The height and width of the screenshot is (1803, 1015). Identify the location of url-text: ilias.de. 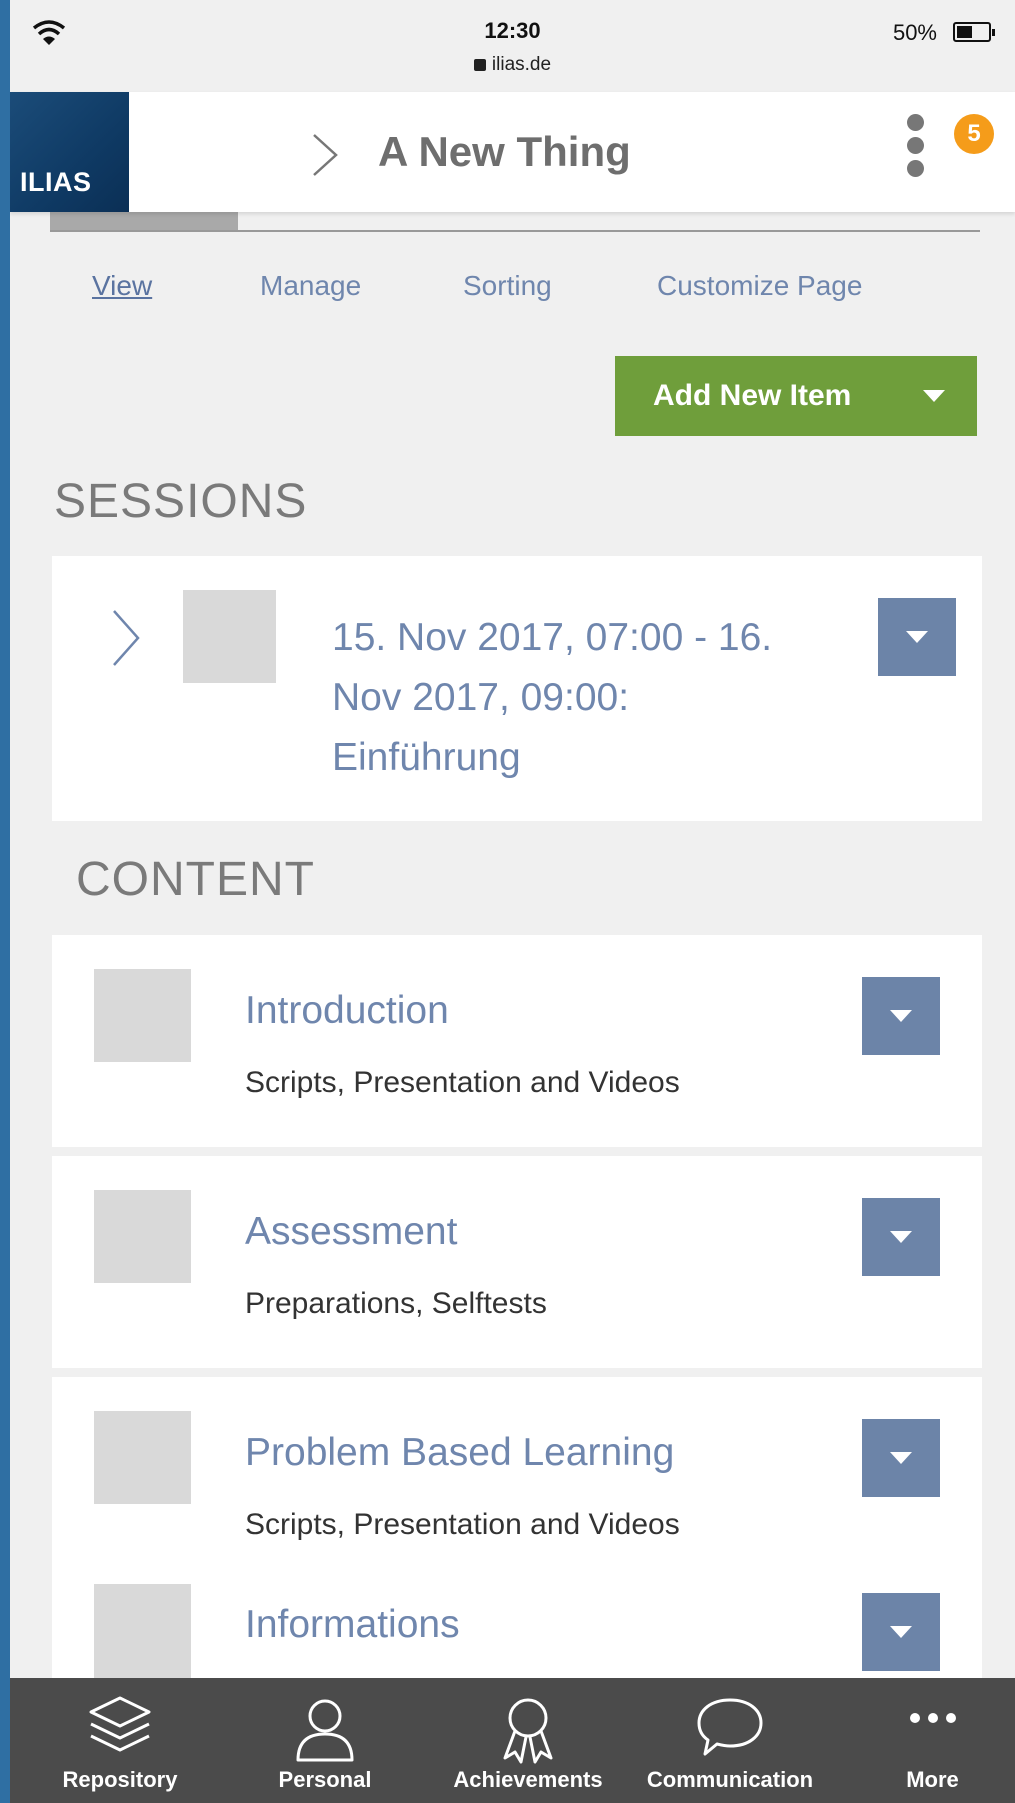
(521, 64).